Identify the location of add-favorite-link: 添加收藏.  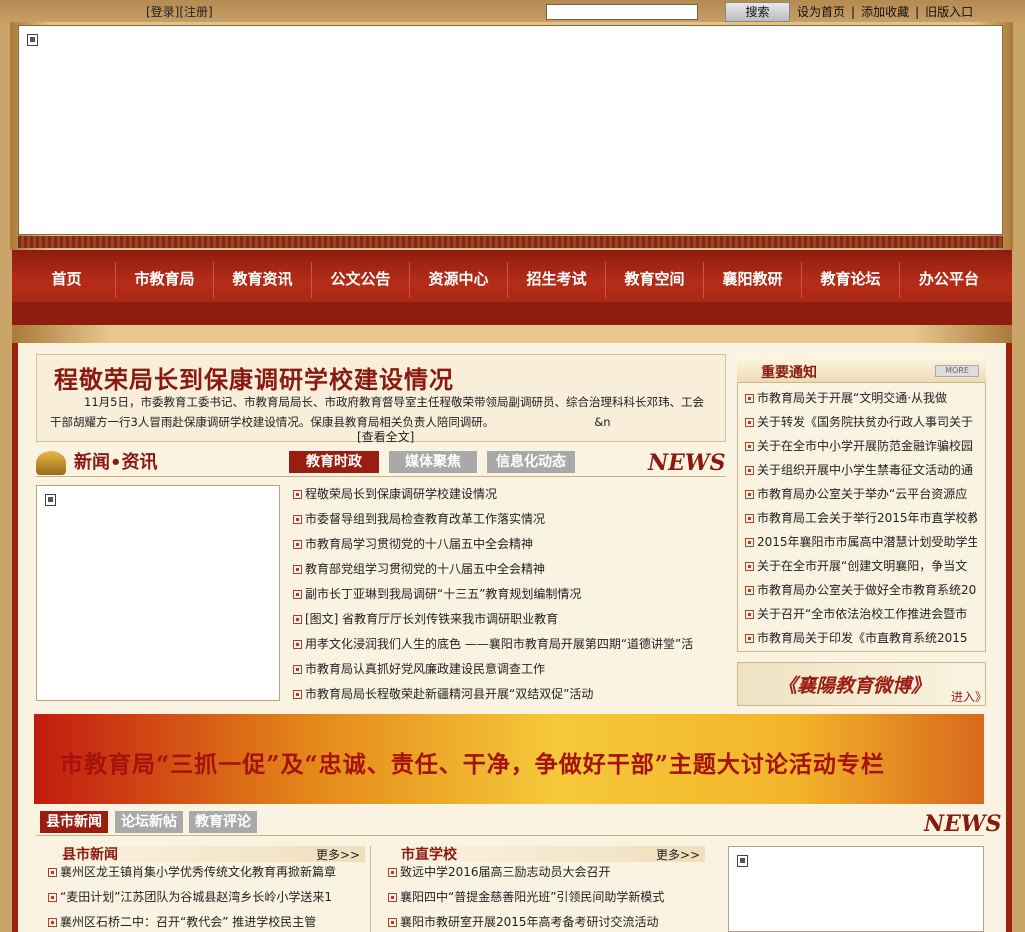
(885, 12).